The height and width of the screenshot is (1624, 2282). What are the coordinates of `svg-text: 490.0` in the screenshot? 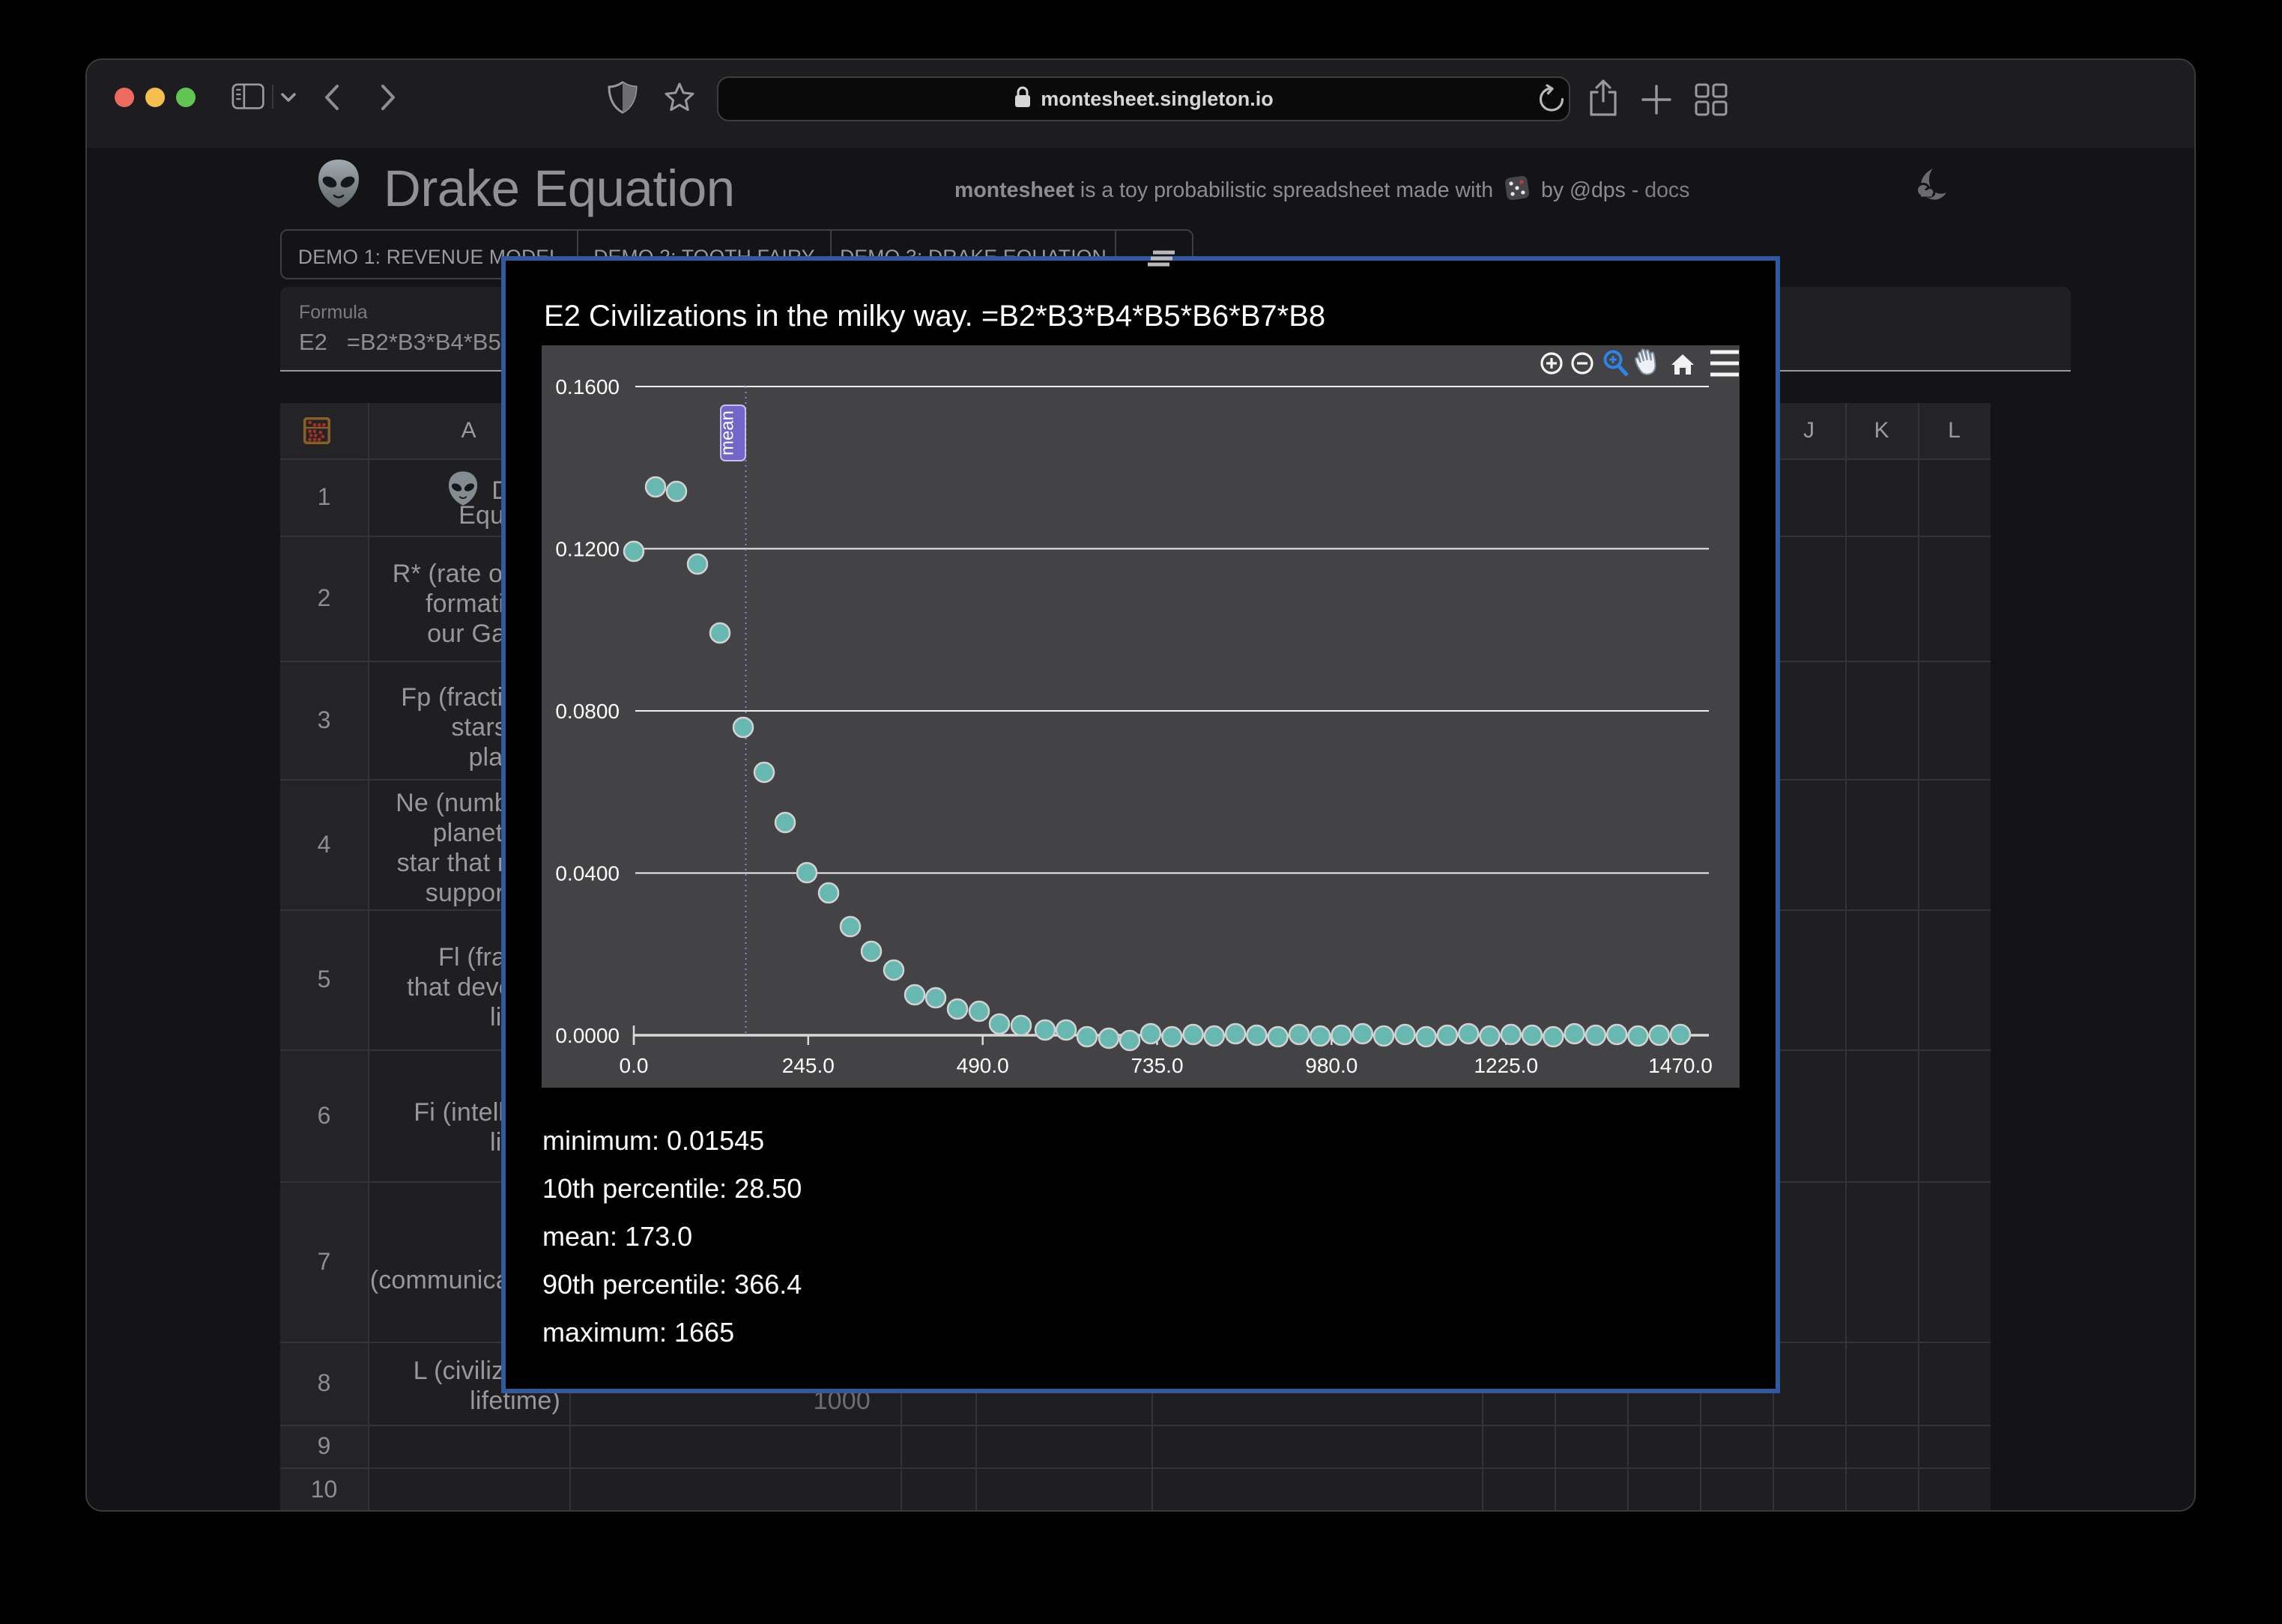 It's located at (983, 1065).